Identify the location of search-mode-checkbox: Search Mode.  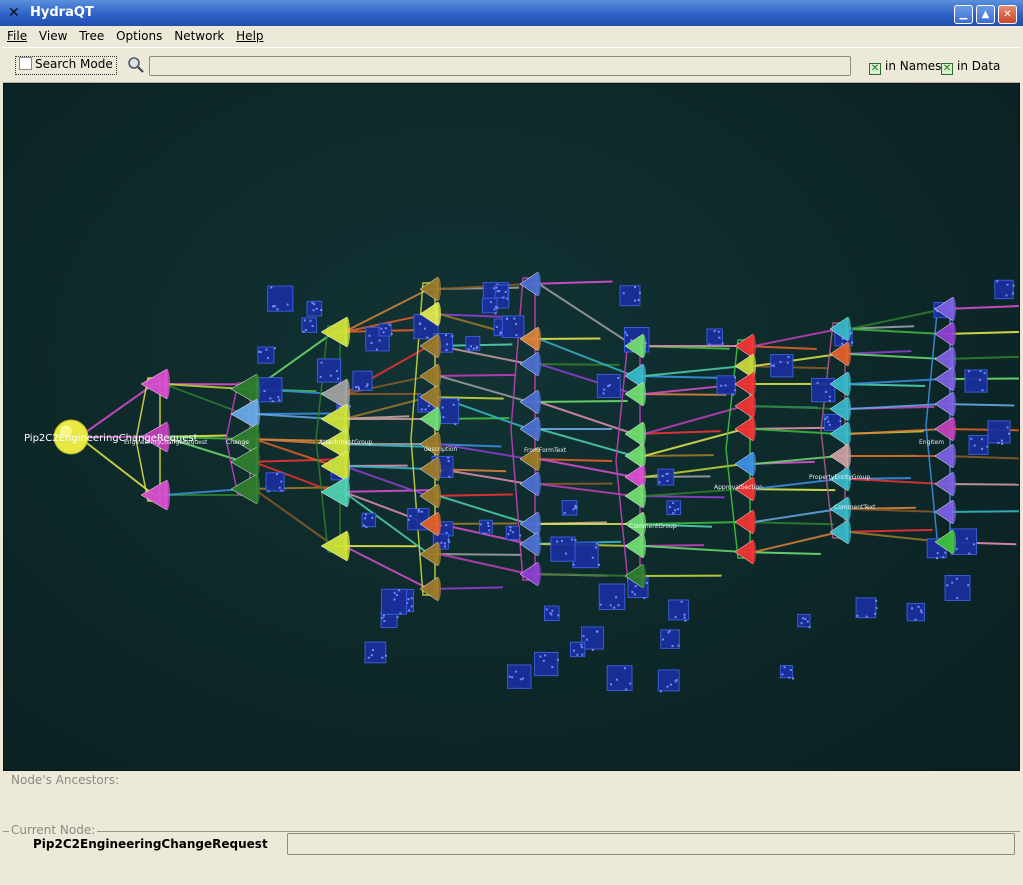
(66, 65).